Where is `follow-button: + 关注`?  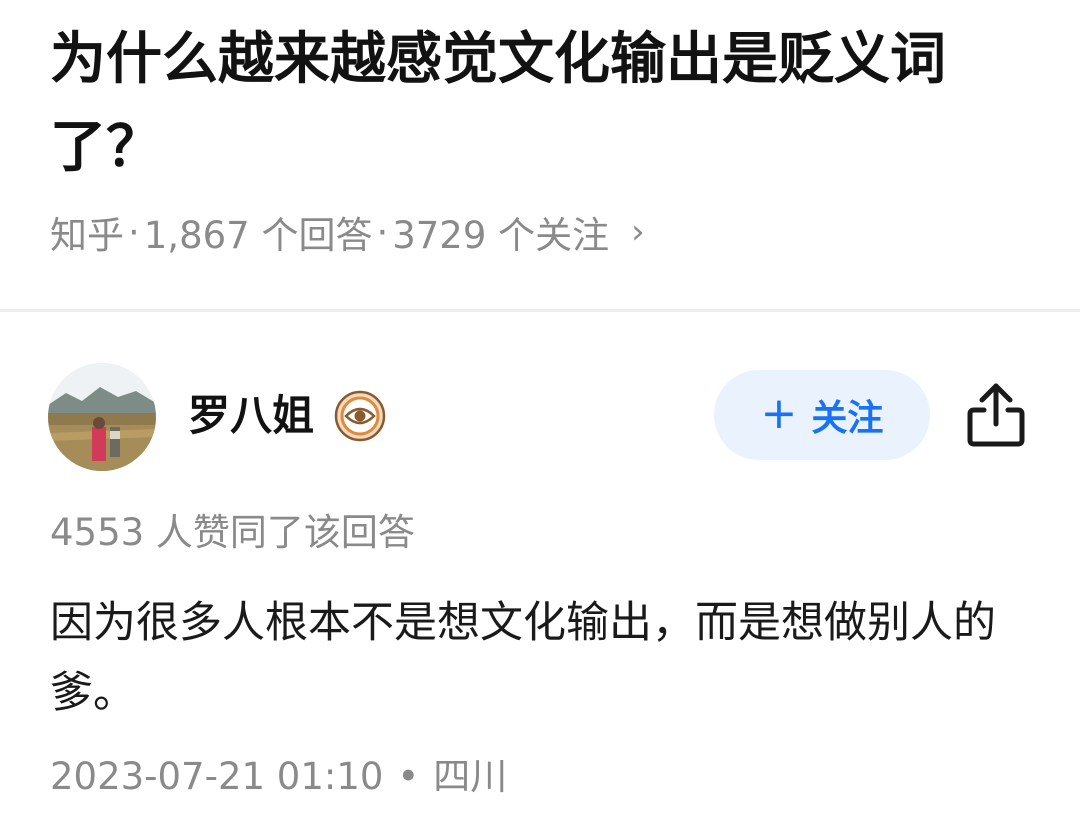
follow-button: + 关注 is located at coordinates (822, 415).